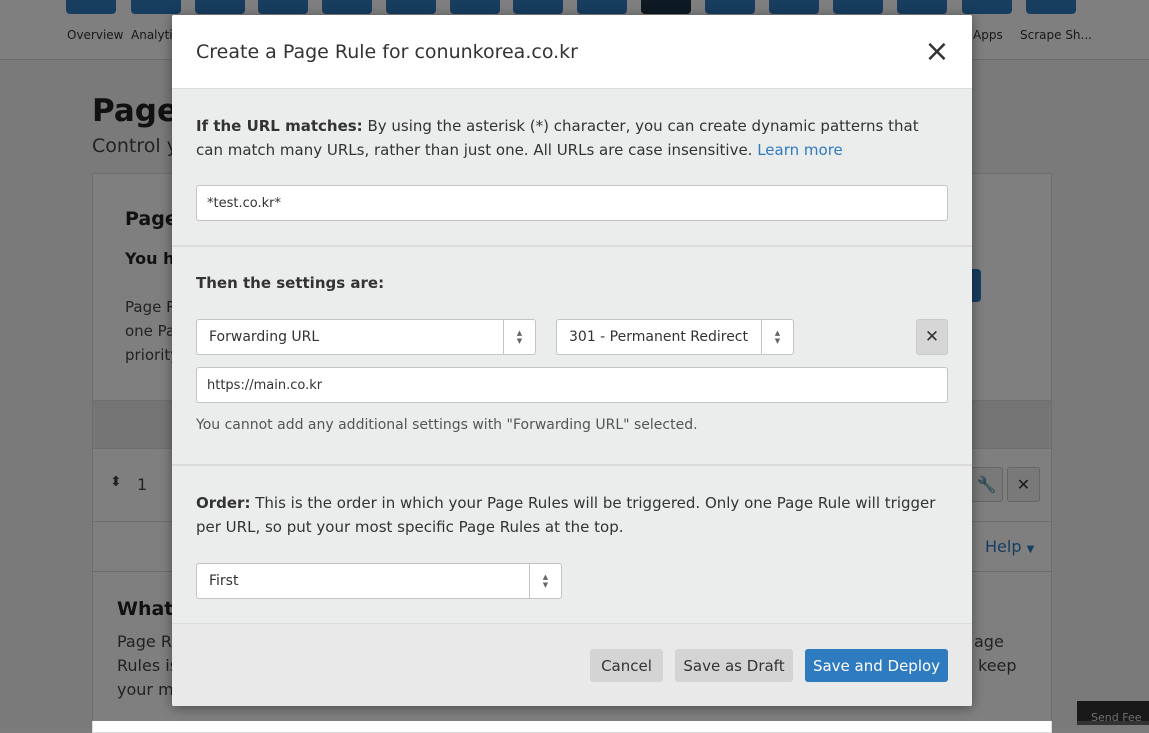 The height and width of the screenshot is (733, 1149). Describe the element at coordinates (366, 337) in the screenshot. I see `setting-select: Forwarding URL ▲ ▼` at that location.